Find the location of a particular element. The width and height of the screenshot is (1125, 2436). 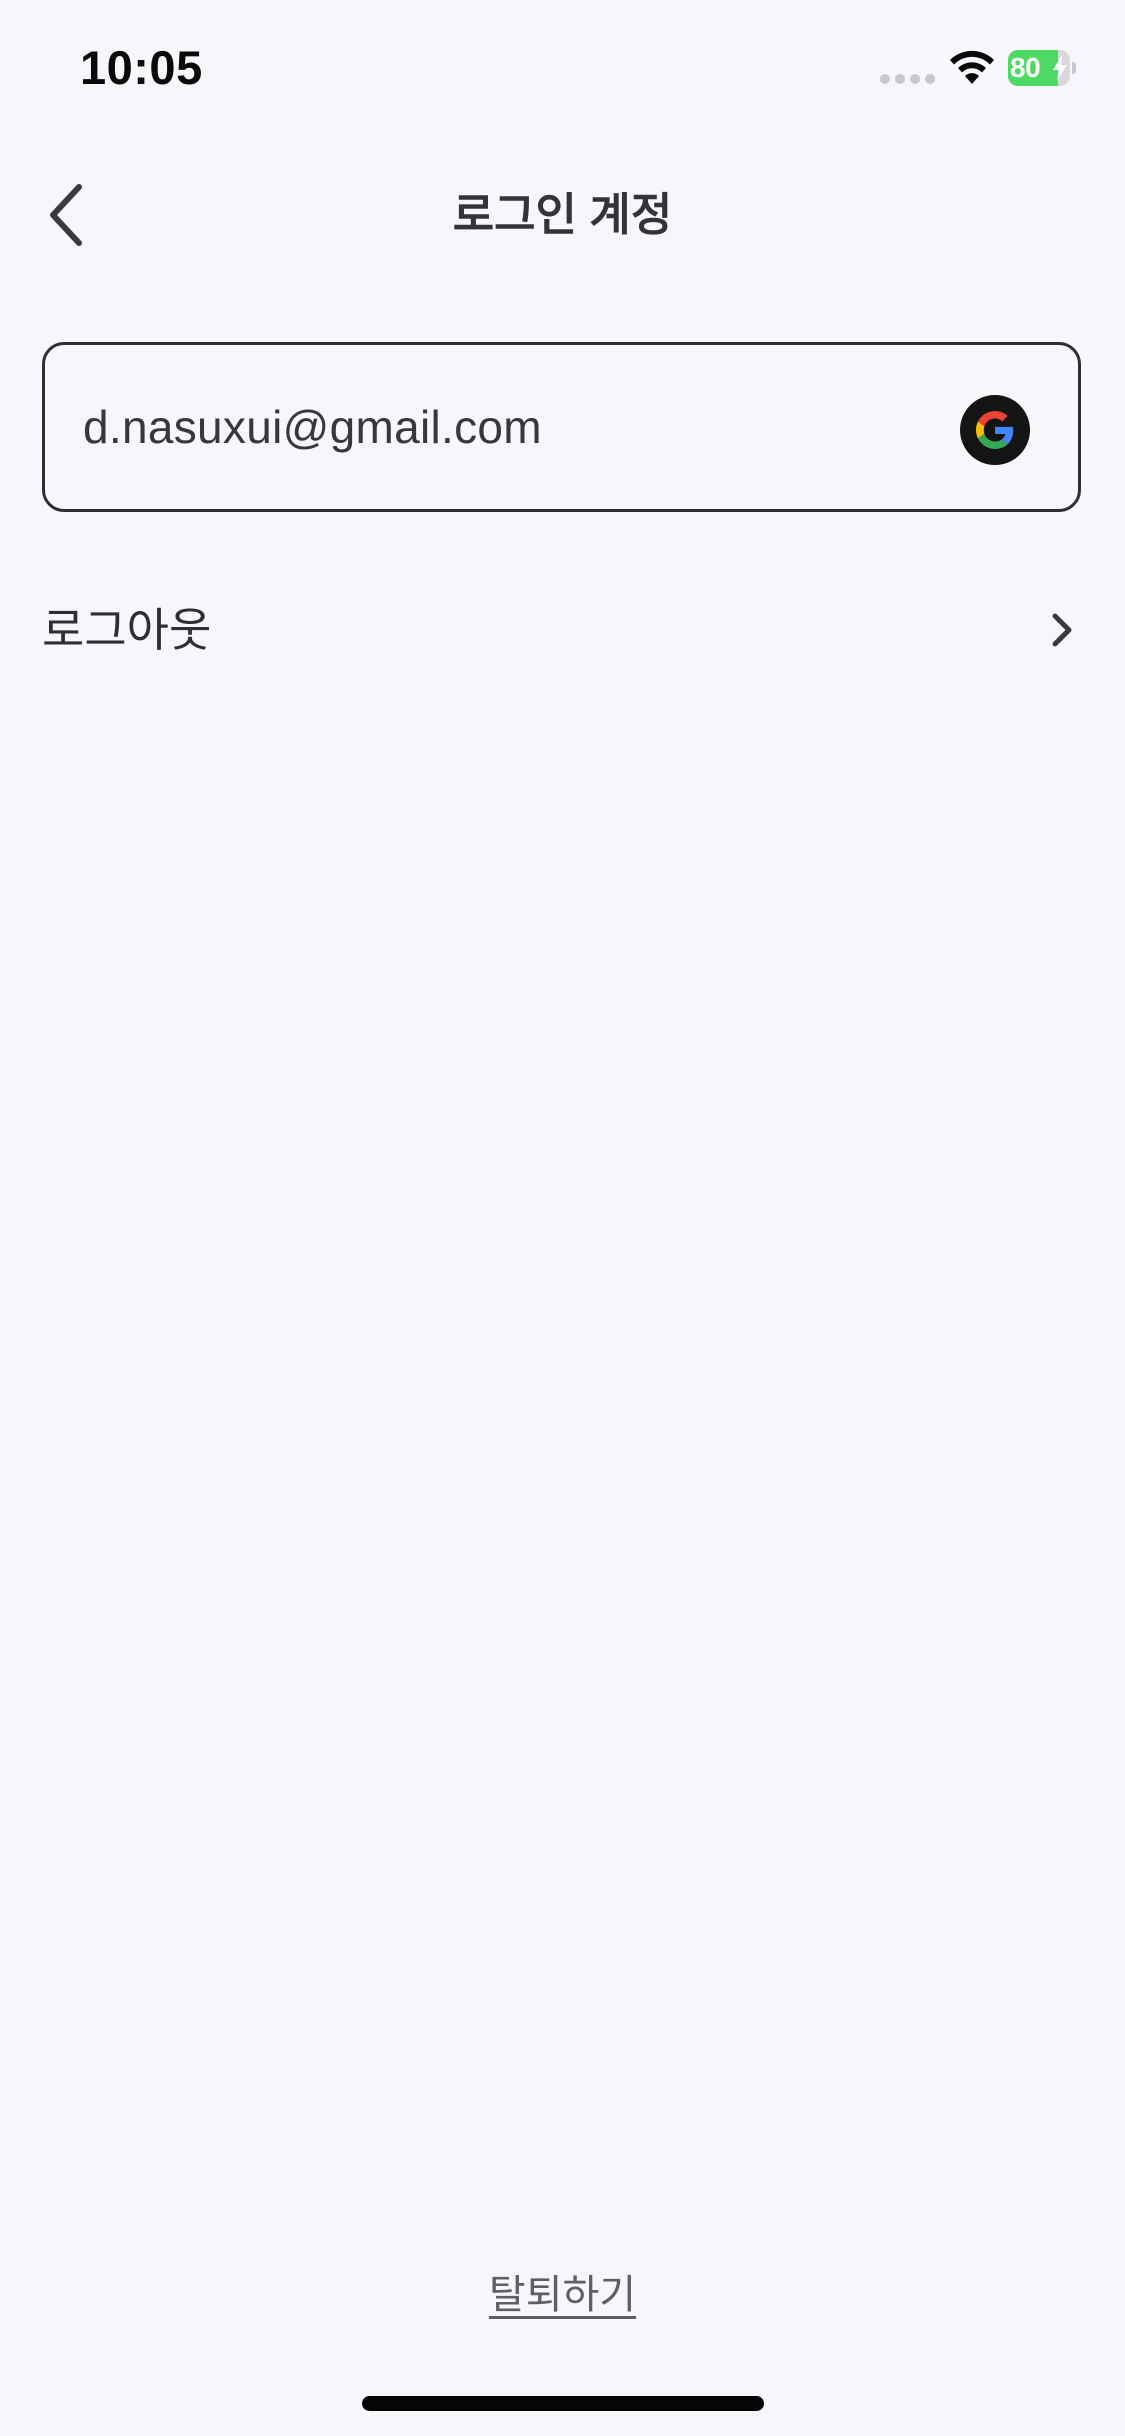

logout-row: 로그아웃 is located at coordinates (561, 630).